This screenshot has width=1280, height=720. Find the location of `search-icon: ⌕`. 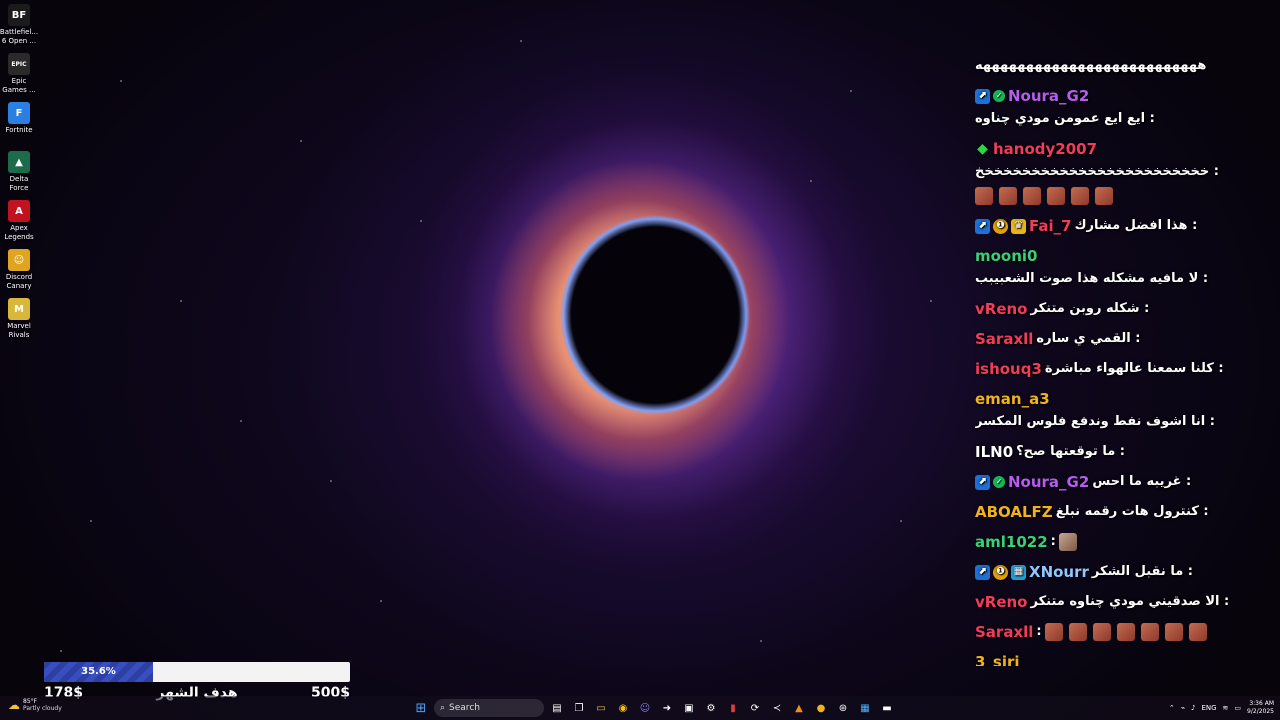

search-icon: ⌕ is located at coordinates (443, 708).